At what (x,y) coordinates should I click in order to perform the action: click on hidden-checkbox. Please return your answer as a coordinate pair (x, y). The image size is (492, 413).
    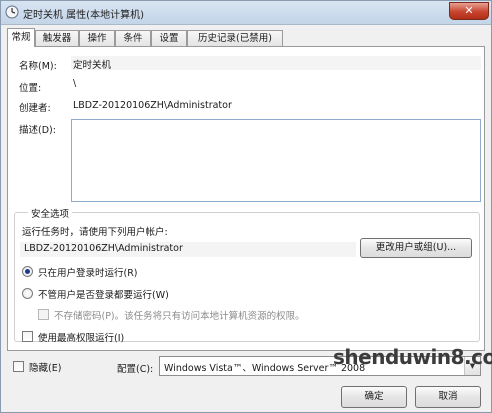
    Looking at the image, I should click on (18, 366).